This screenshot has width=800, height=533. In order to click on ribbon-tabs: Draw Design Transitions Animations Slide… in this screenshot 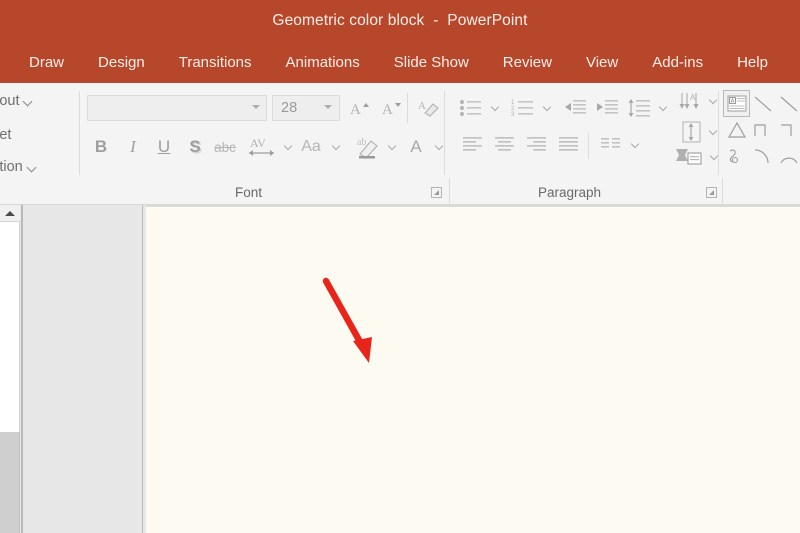, I will do `click(392, 62)`.